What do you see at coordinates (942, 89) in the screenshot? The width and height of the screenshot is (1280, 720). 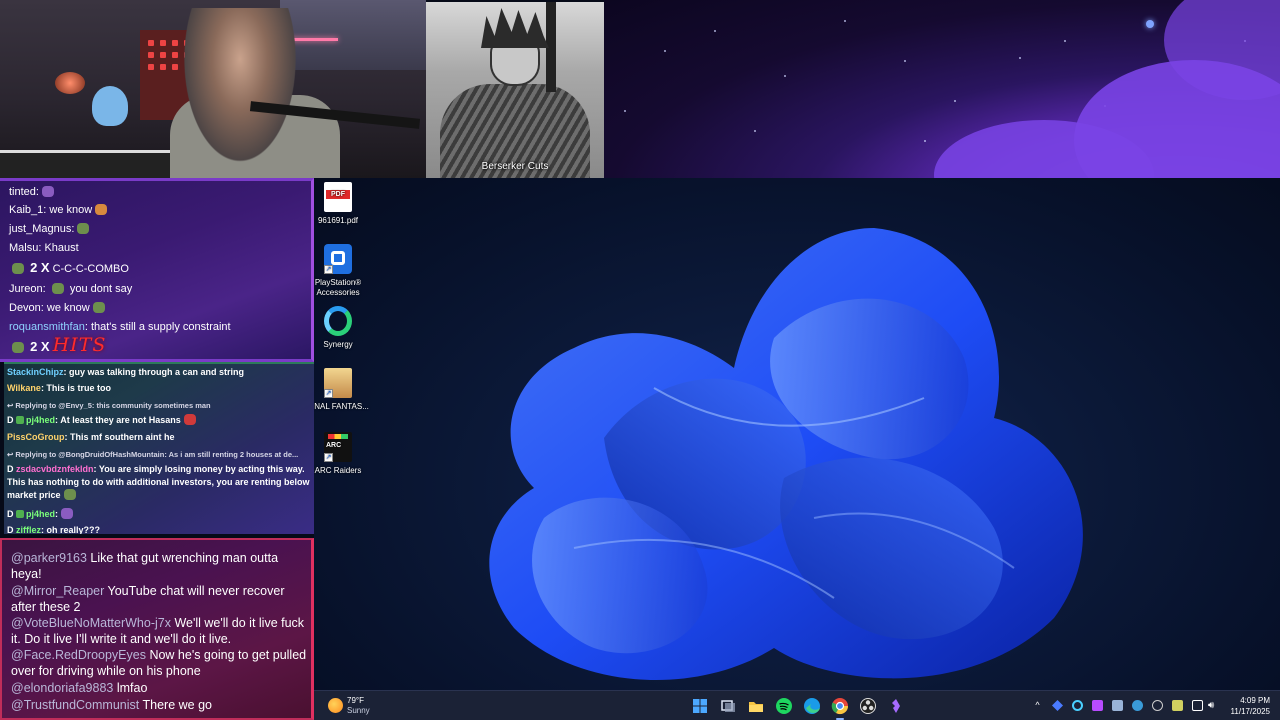 I see `space-banner` at bounding box center [942, 89].